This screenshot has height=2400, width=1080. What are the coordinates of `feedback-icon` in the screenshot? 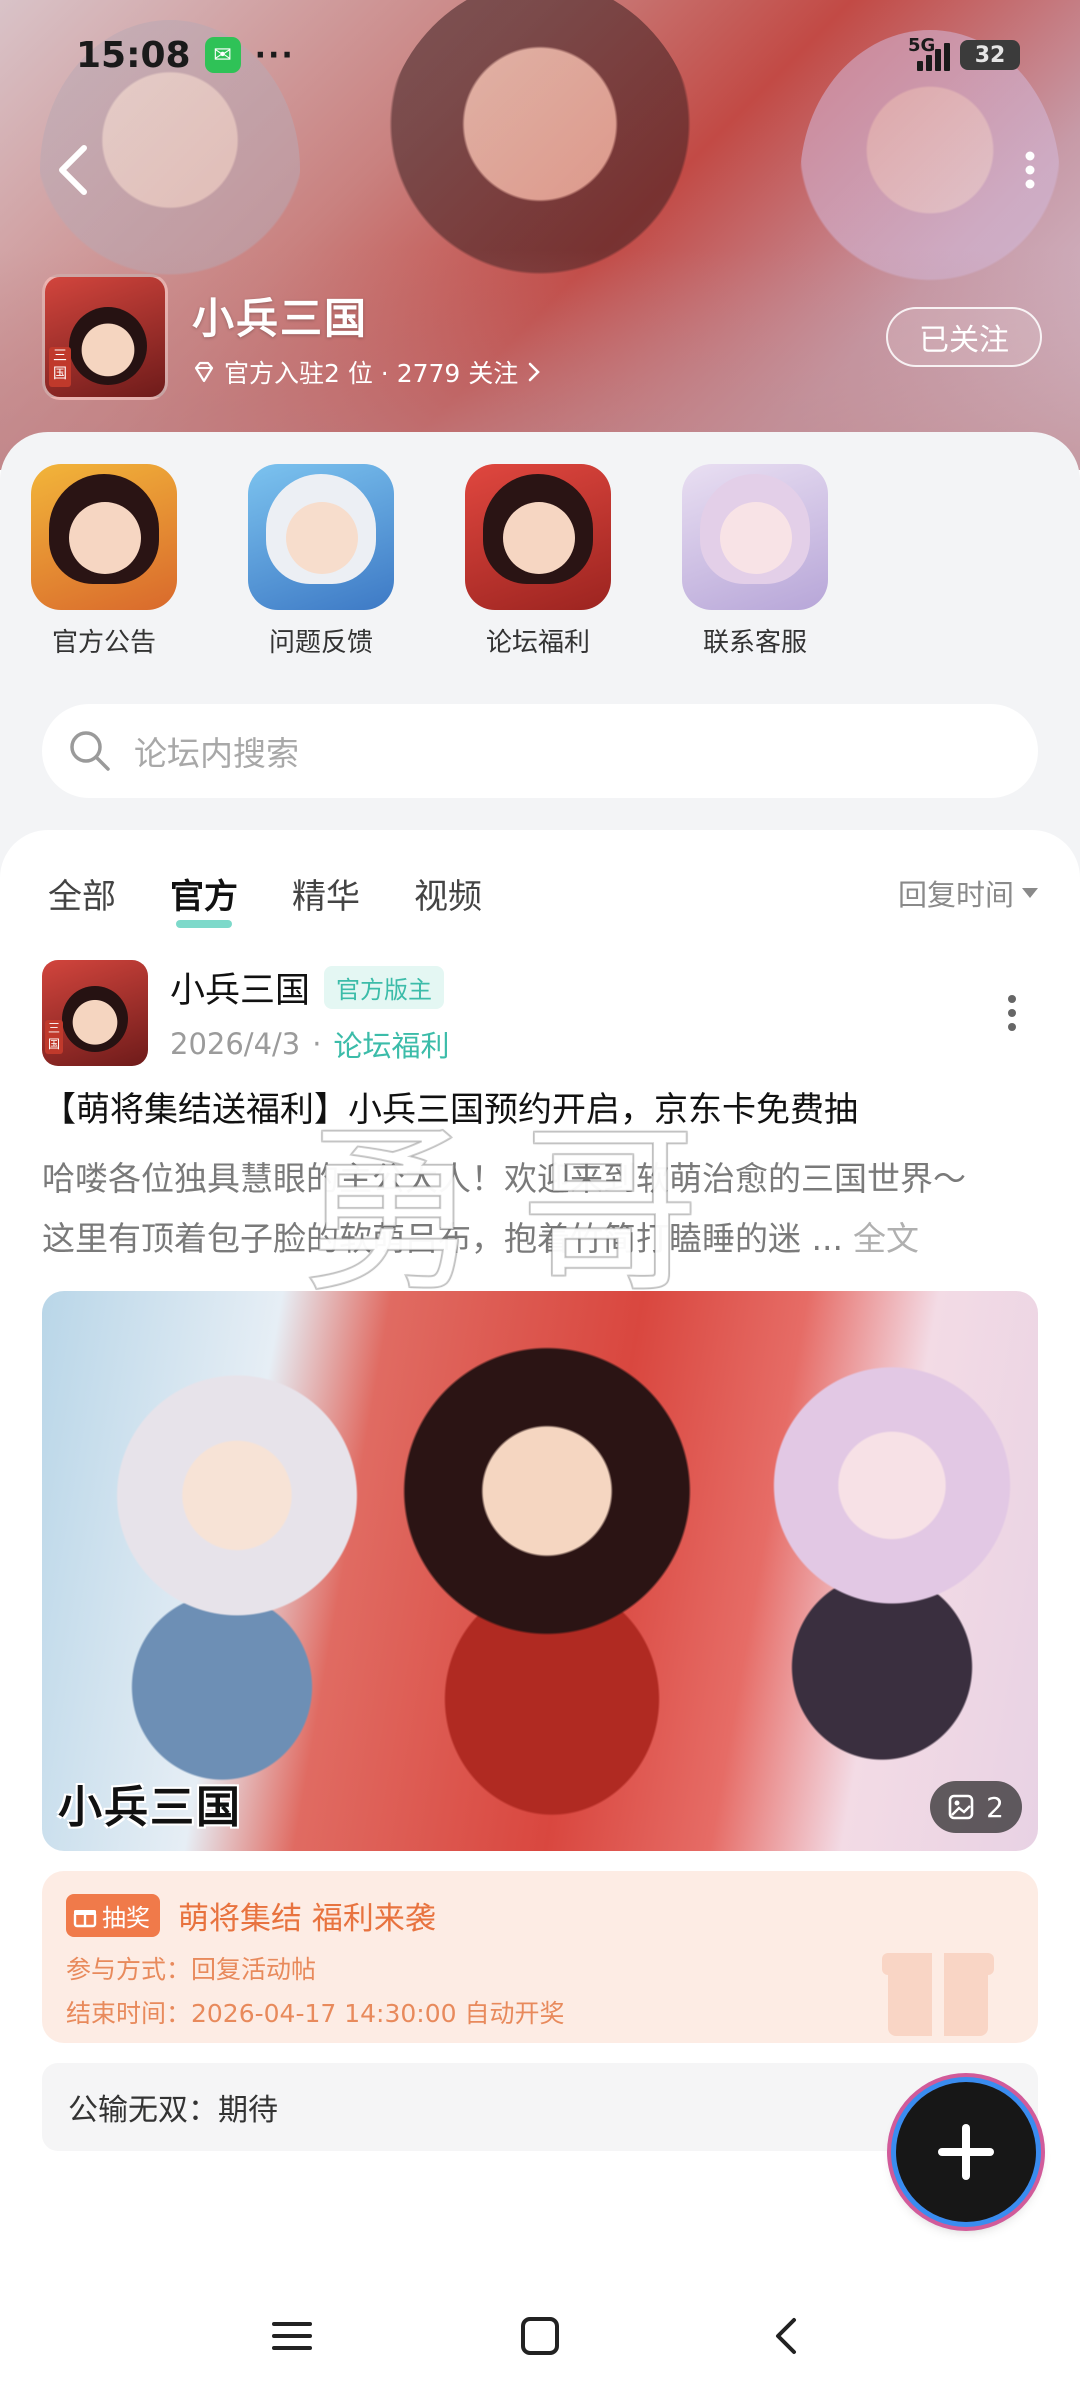 It's located at (321, 537).